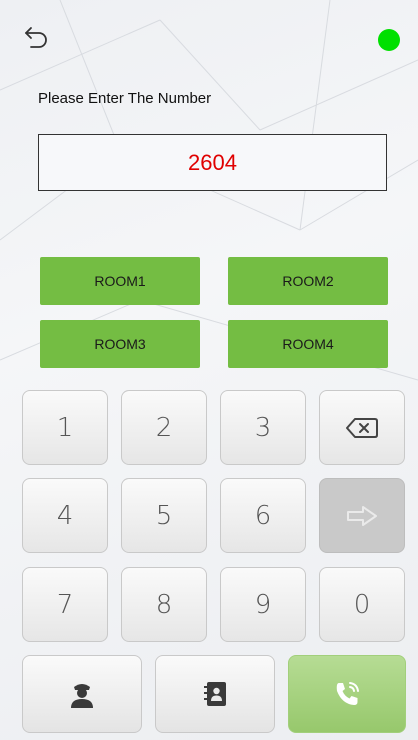 The image size is (418, 740). Describe the element at coordinates (308, 344) in the screenshot. I see `room4-button: ROOM4` at that location.